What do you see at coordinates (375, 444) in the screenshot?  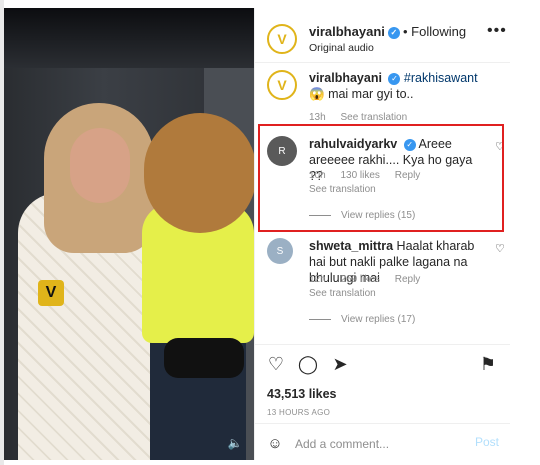 I see `comment-input` at bounding box center [375, 444].